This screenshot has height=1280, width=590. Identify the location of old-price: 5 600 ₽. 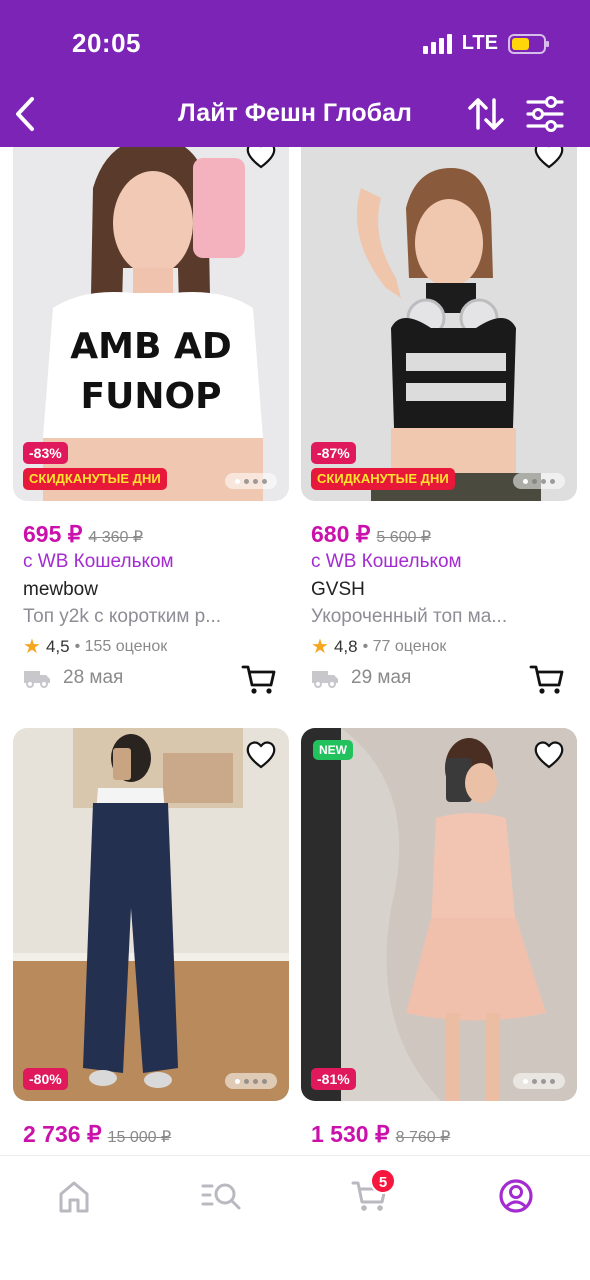
(404, 537).